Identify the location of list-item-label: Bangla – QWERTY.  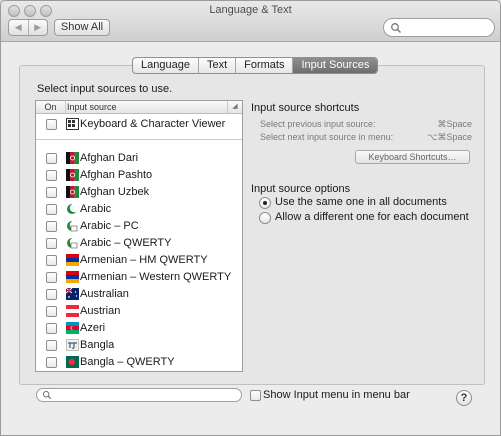
(127, 362).